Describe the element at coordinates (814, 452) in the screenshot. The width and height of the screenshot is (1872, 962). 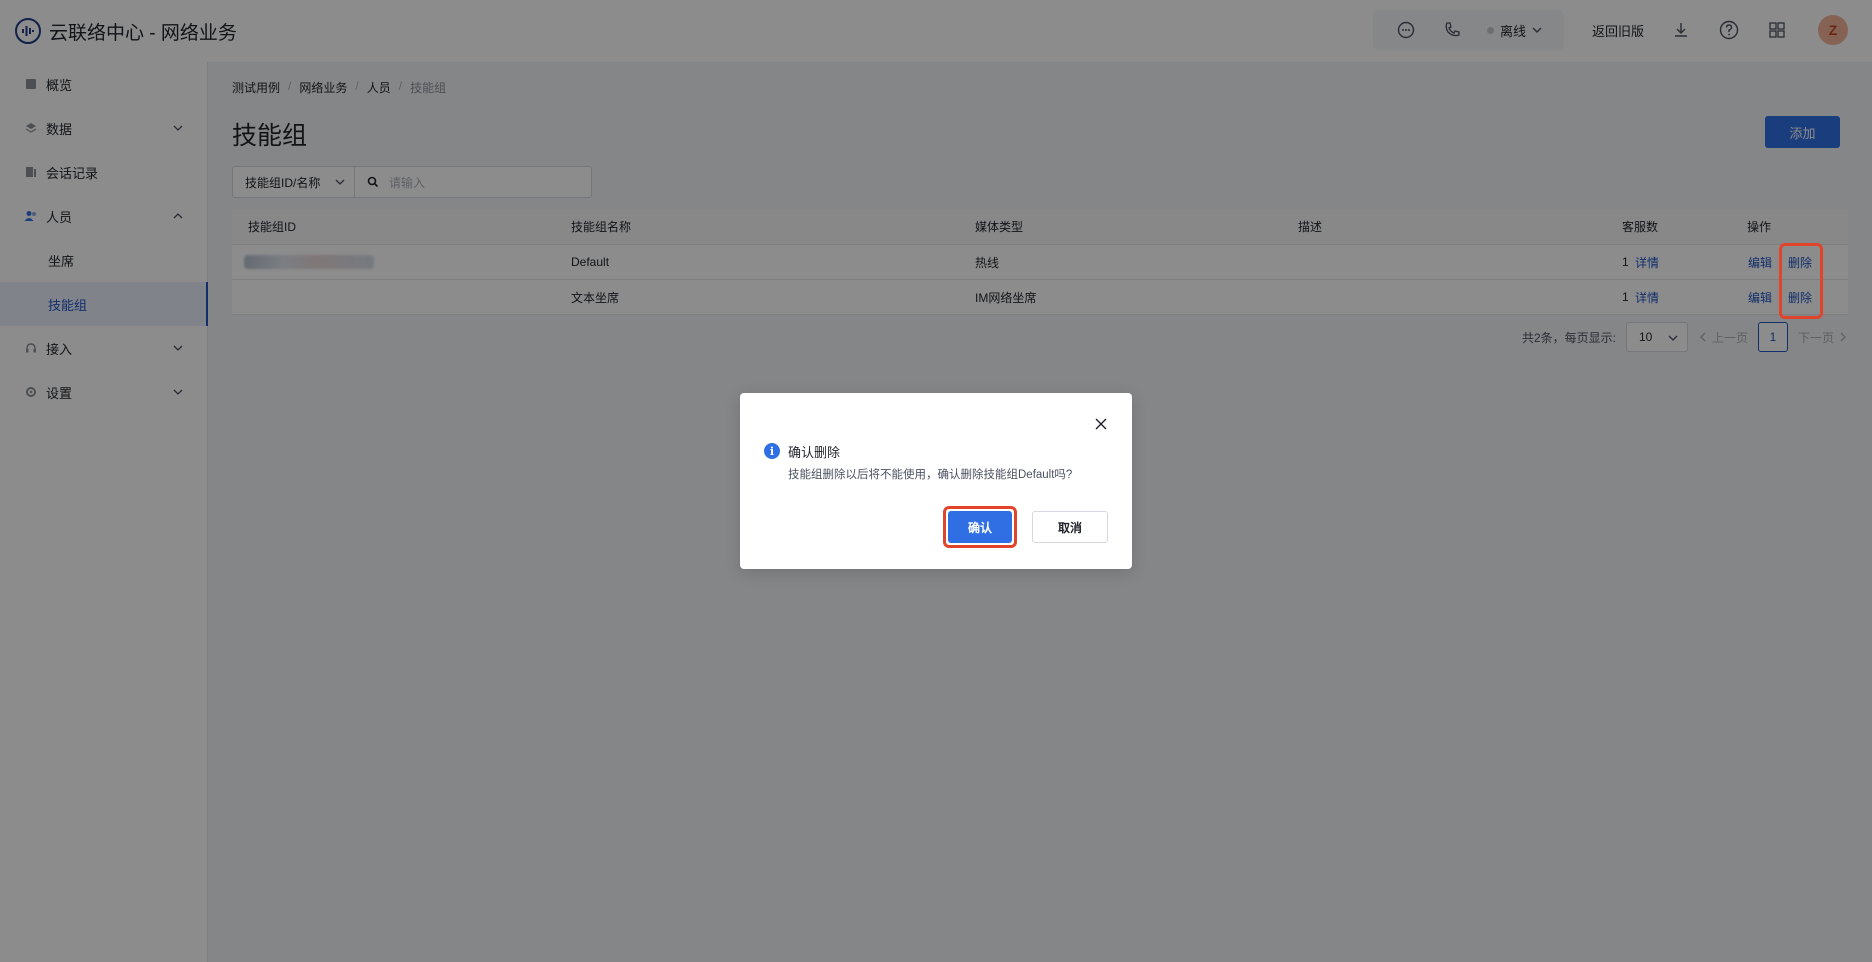
I see `dialog-title: 确认删除` at that location.